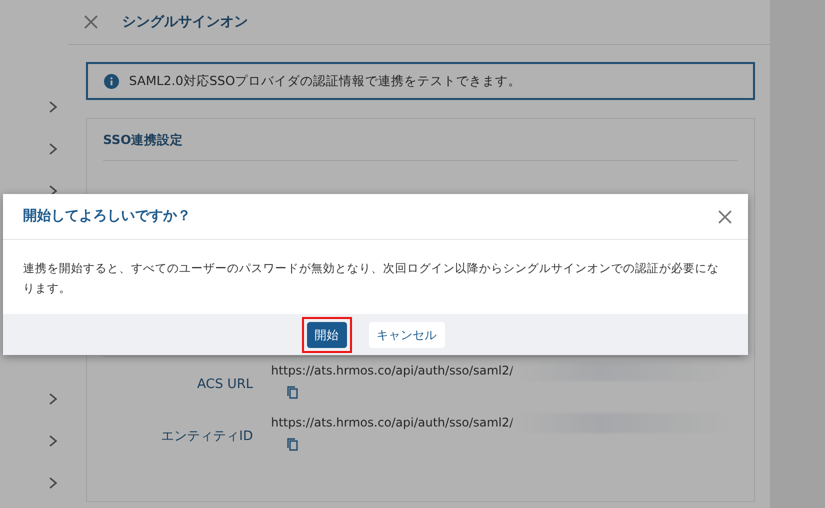 This screenshot has height=508, width=825. What do you see at coordinates (91, 22) in the screenshot?
I see `close-icon` at bounding box center [91, 22].